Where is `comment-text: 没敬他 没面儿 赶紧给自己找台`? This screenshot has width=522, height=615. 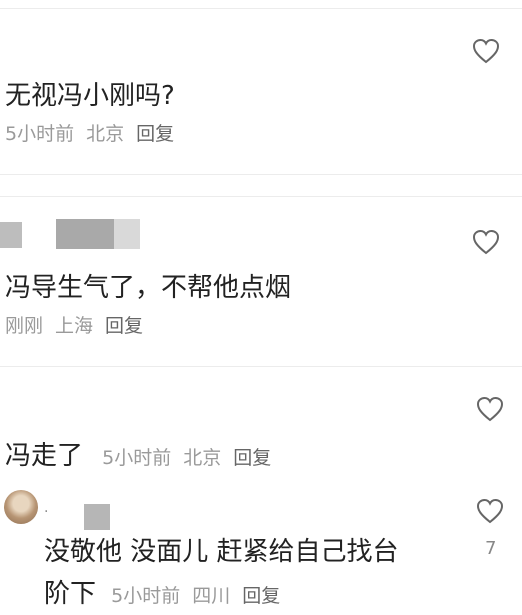 comment-text: 没敬他 没面儿 赶紧给自己找台 is located at coordinates (221, 552).